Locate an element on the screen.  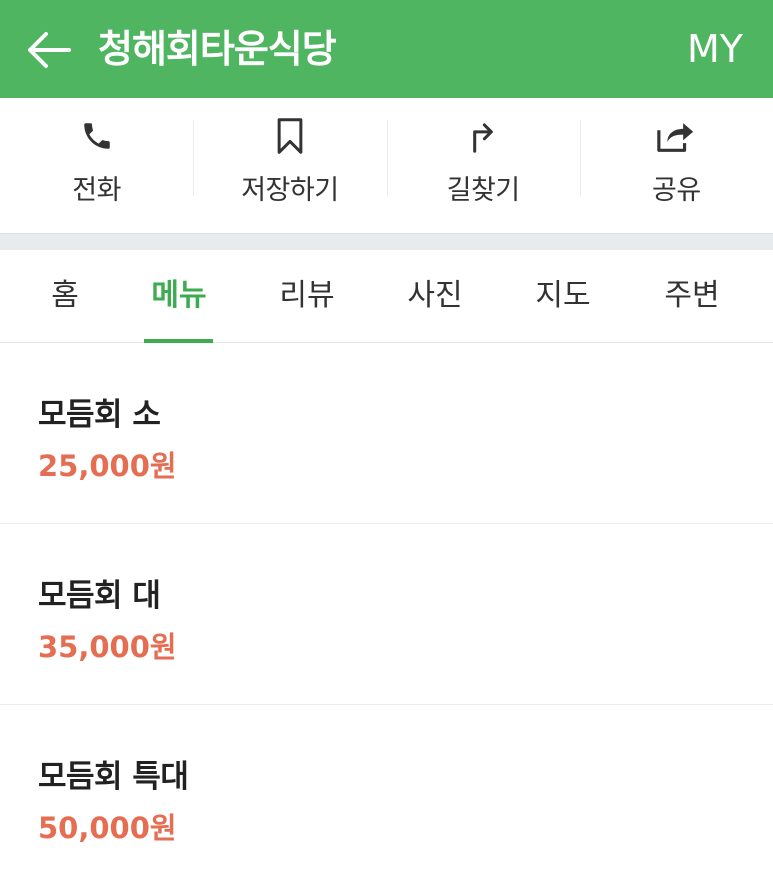
menu-item-price: 25,000원 is located at coordinates (107, 466).